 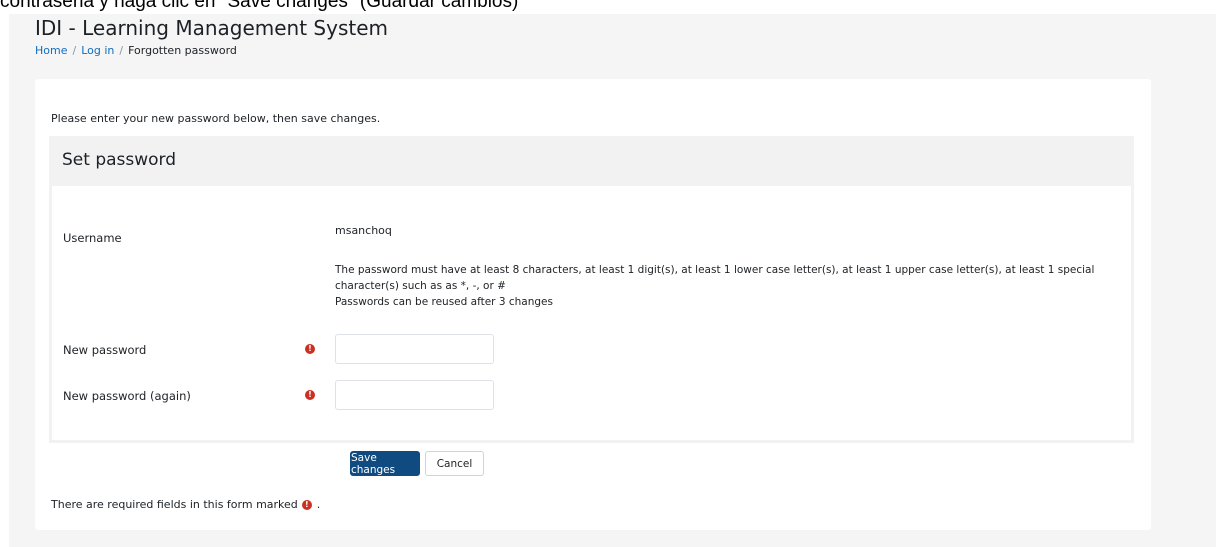 What do you see at coordinates (414, 349) in the screenshot?
I see `new-password-input` at bounding box center [414, 349].